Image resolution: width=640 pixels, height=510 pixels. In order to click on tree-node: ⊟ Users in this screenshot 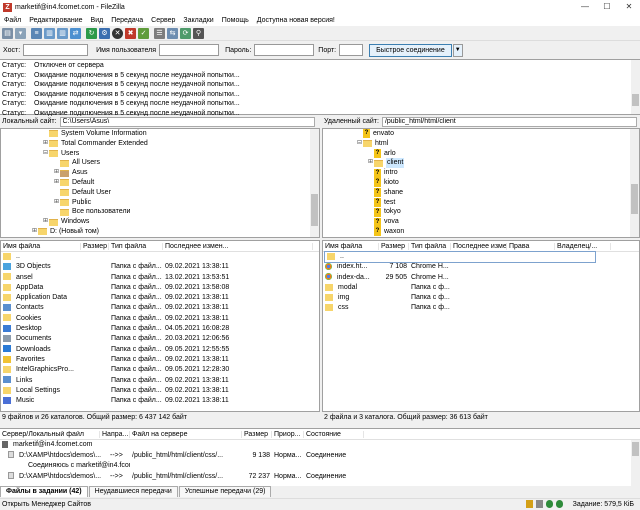, I will do `click(160, 154)`.